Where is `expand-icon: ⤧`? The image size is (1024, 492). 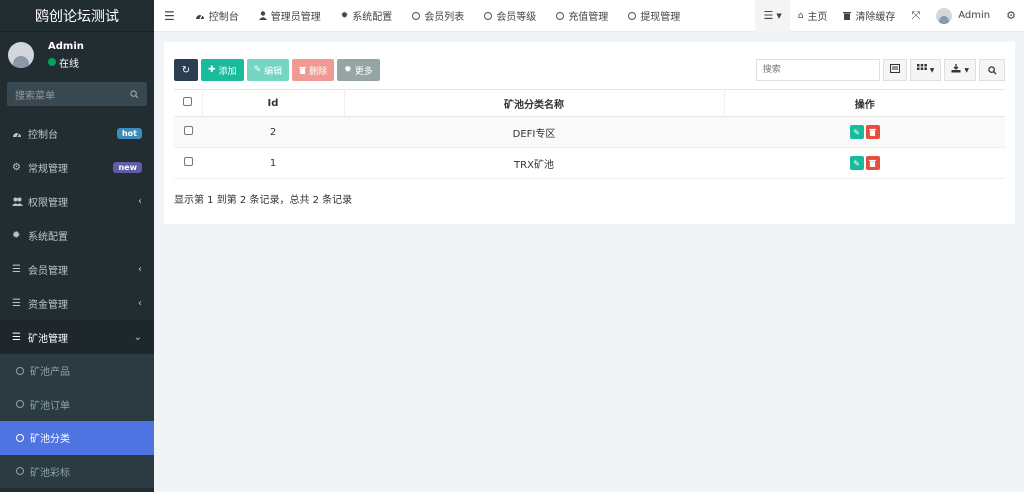
expand-icon: ⤧ is located at coordinates (916, 15).